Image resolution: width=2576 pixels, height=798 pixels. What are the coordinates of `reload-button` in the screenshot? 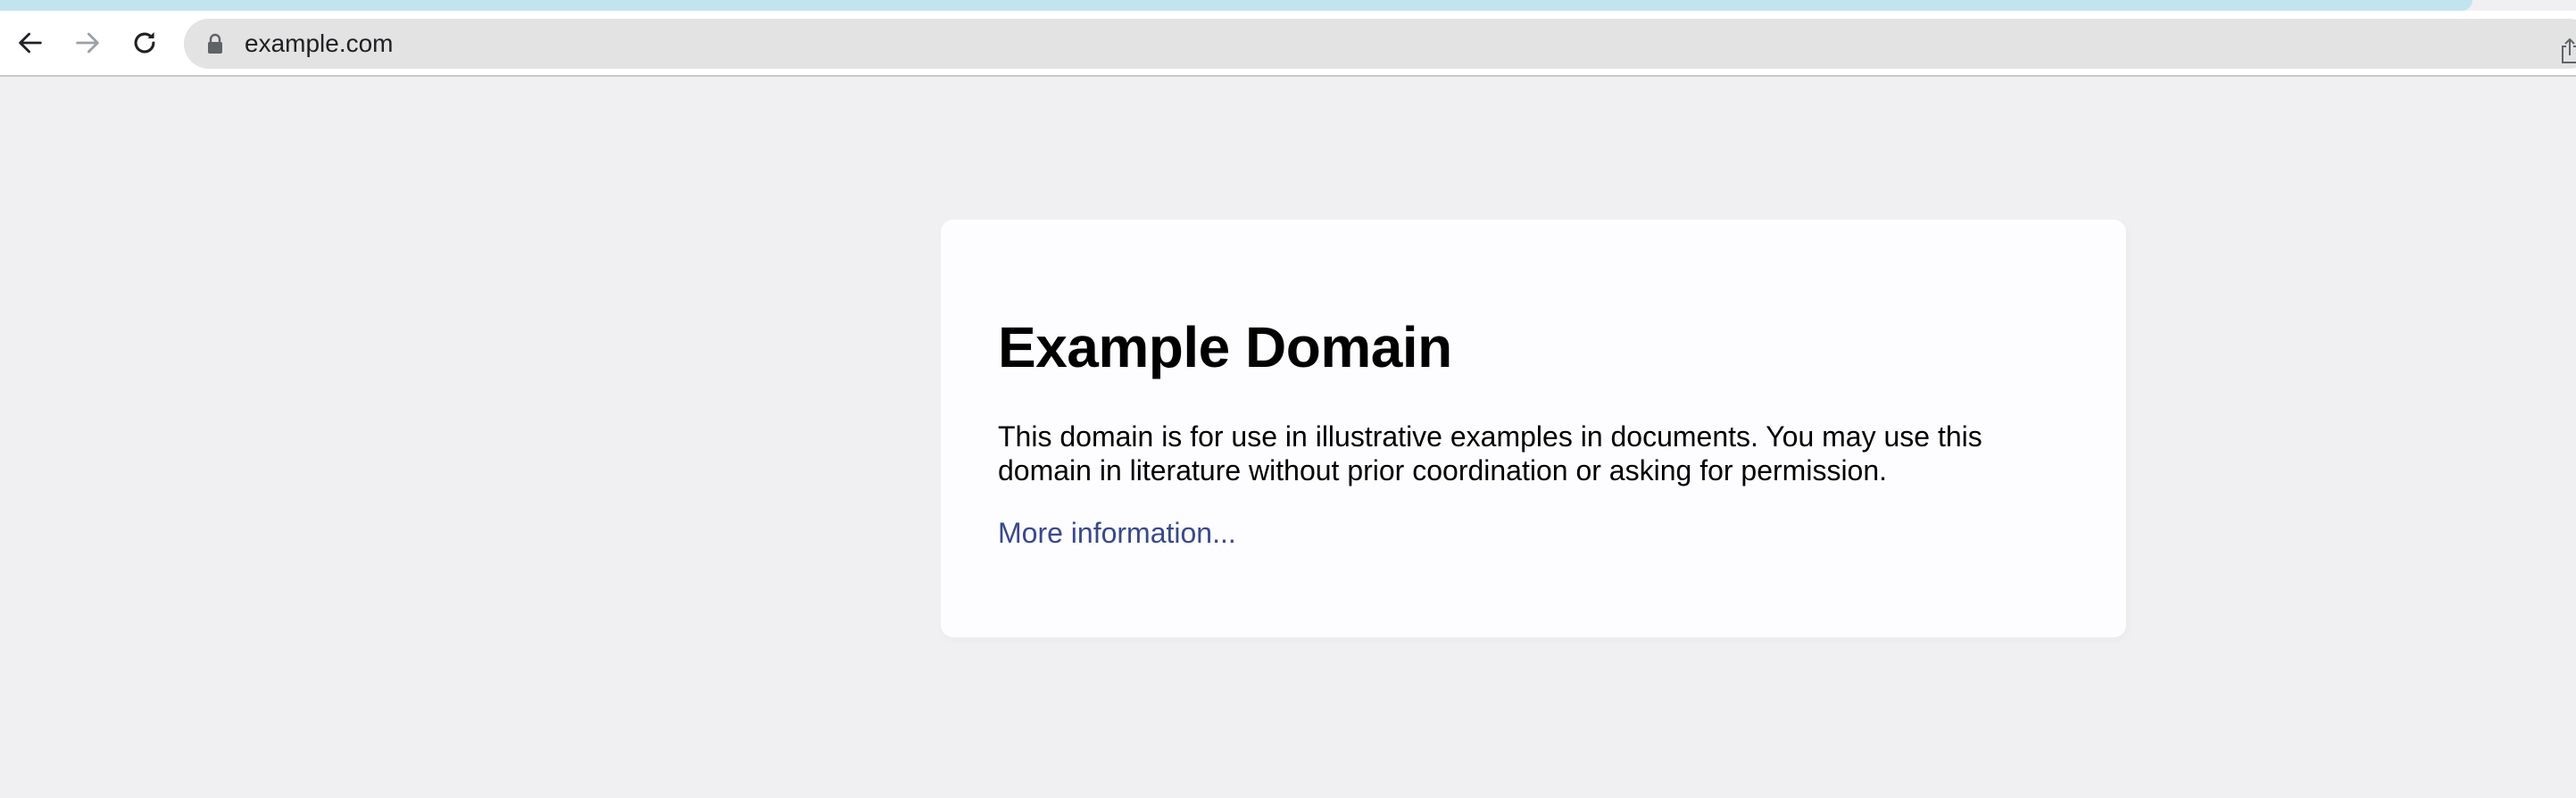 It's located at (144, 43).